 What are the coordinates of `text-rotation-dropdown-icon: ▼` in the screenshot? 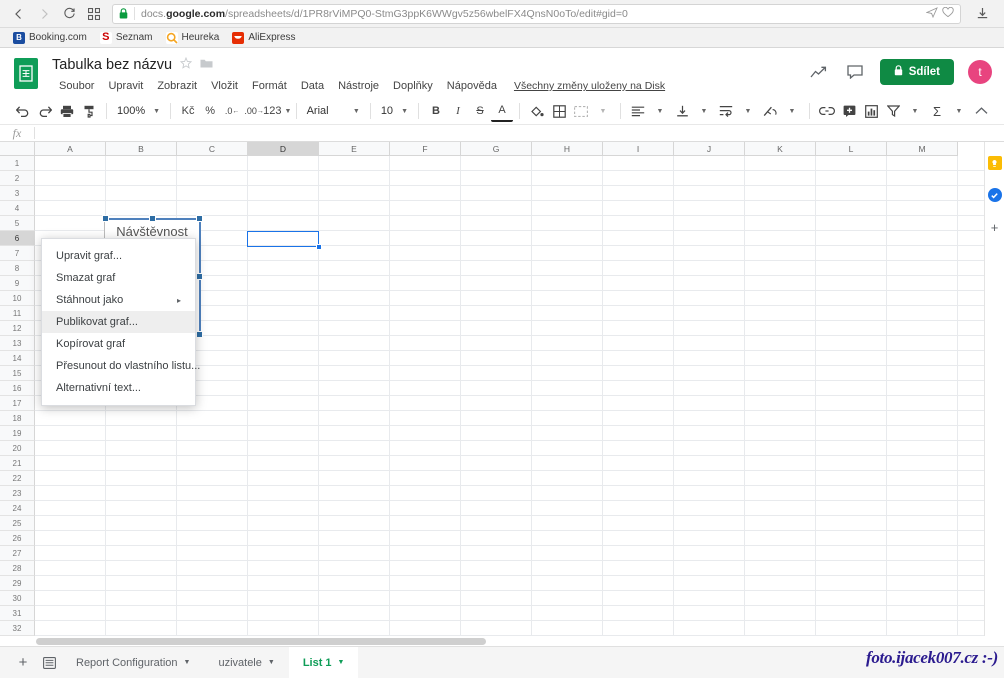 It's located at (792, 111).